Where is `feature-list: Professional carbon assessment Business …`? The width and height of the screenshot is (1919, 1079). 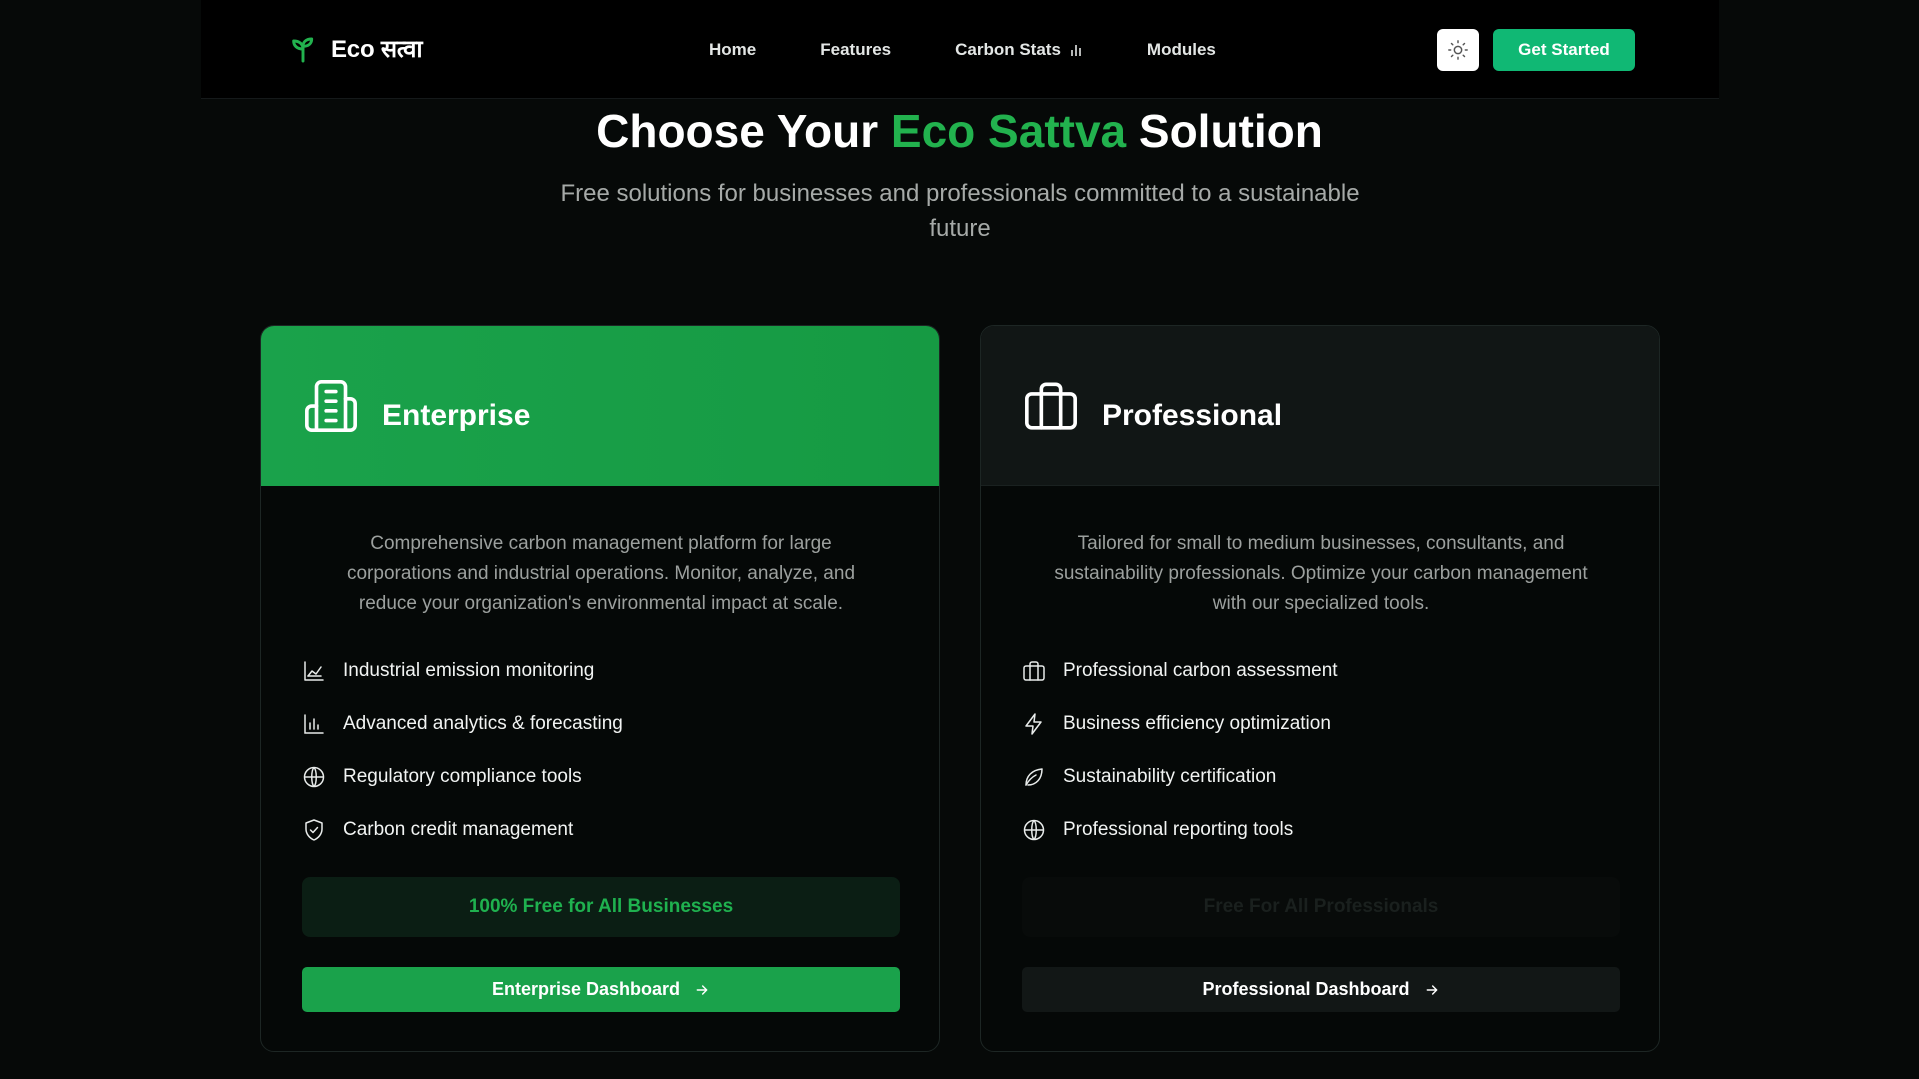 feature-list: Professional carbon assessment Business … is located at coordinates (1180, 750).